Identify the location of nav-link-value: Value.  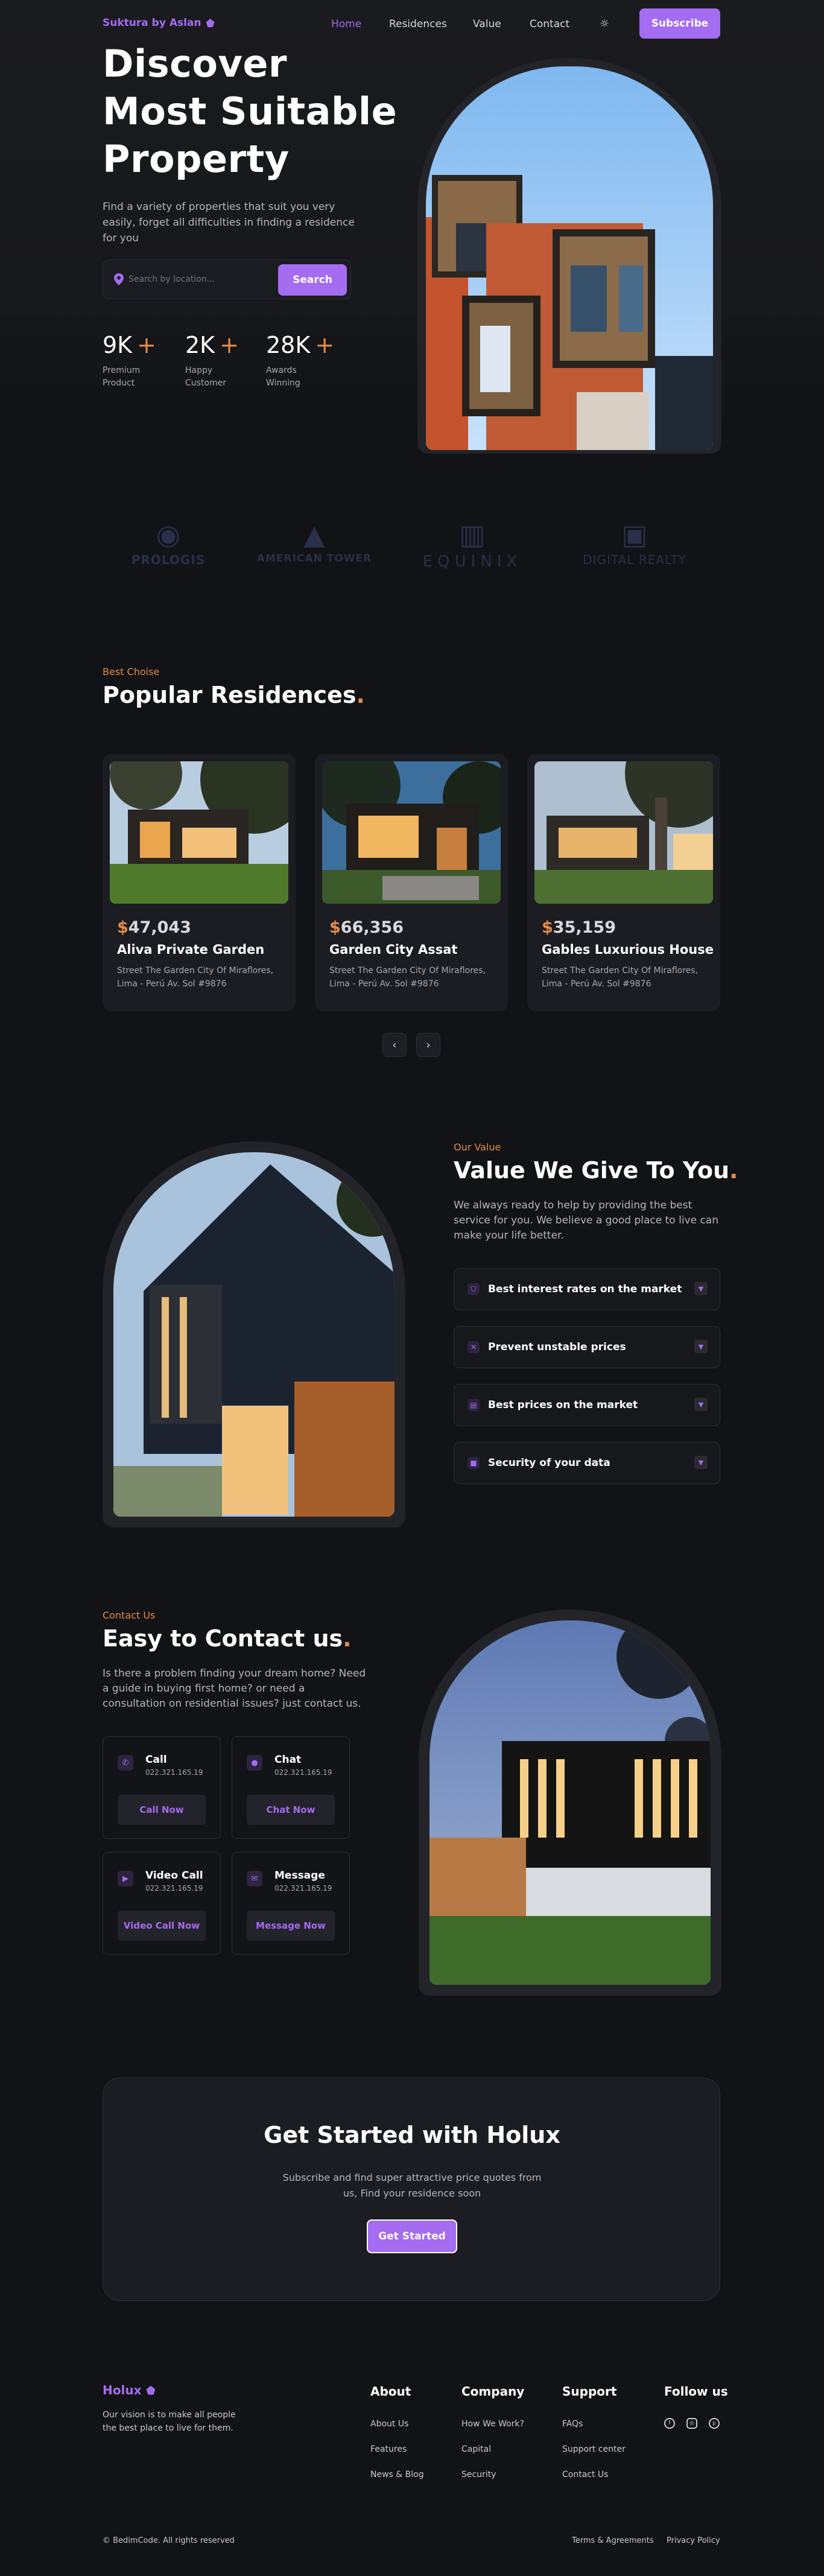
(487, 24).